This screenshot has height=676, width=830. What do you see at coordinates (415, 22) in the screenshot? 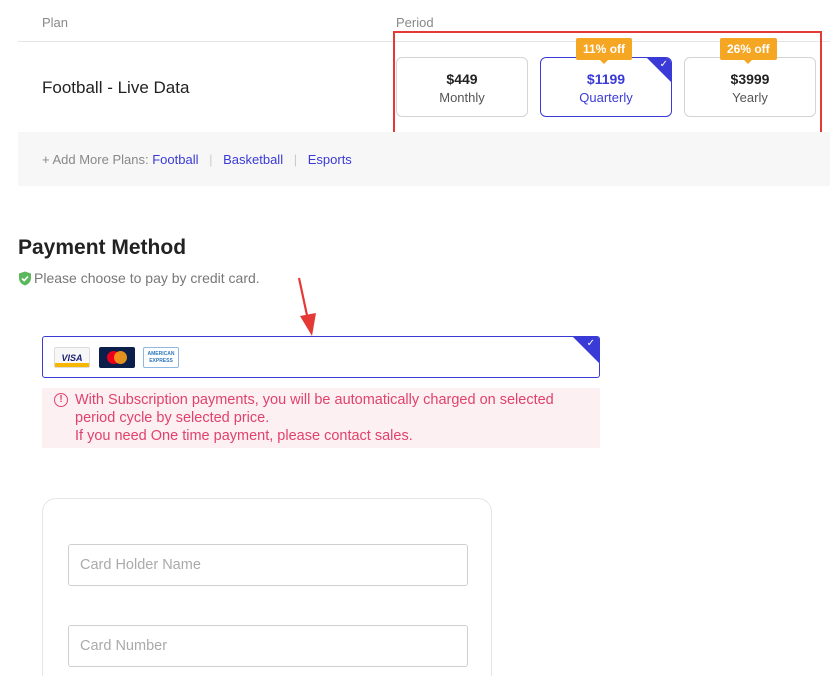
I see `column-header-period: Period` at bounding box center [415, 22].